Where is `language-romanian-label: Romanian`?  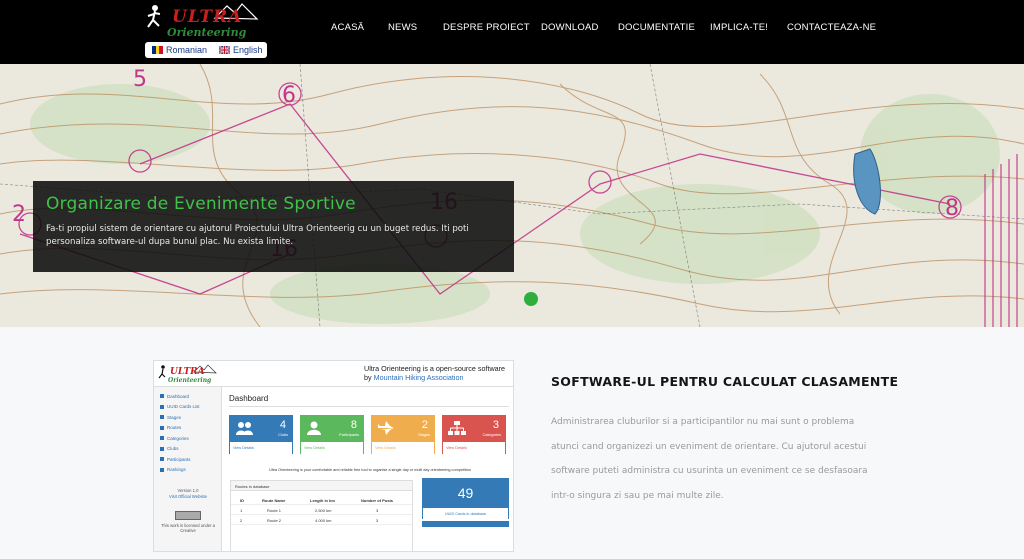 language-romanian-label: Romanian is located at coordinates (187, 50).